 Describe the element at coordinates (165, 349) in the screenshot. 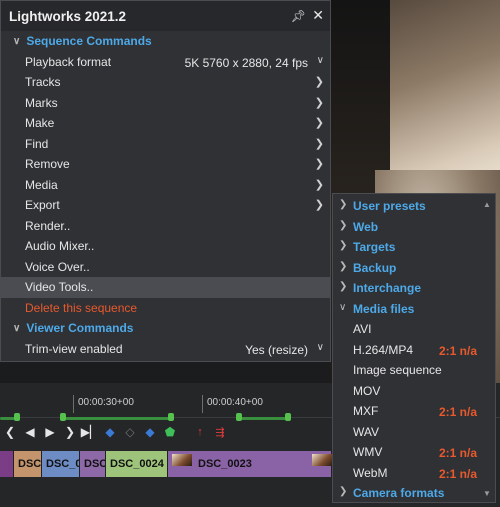

I see `menu-item-trim-view: Trim-view enabled Yes (resize) ∨` at that location.